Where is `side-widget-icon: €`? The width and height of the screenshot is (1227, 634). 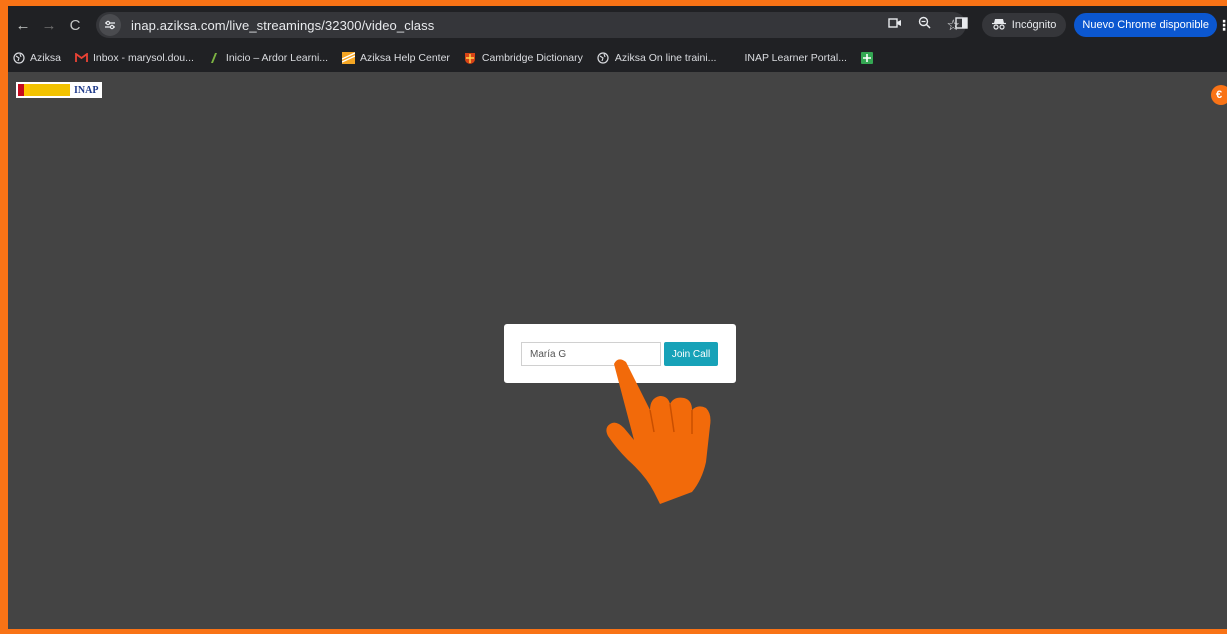
side-widget-icon: € is located at coordinates (1219, 95).